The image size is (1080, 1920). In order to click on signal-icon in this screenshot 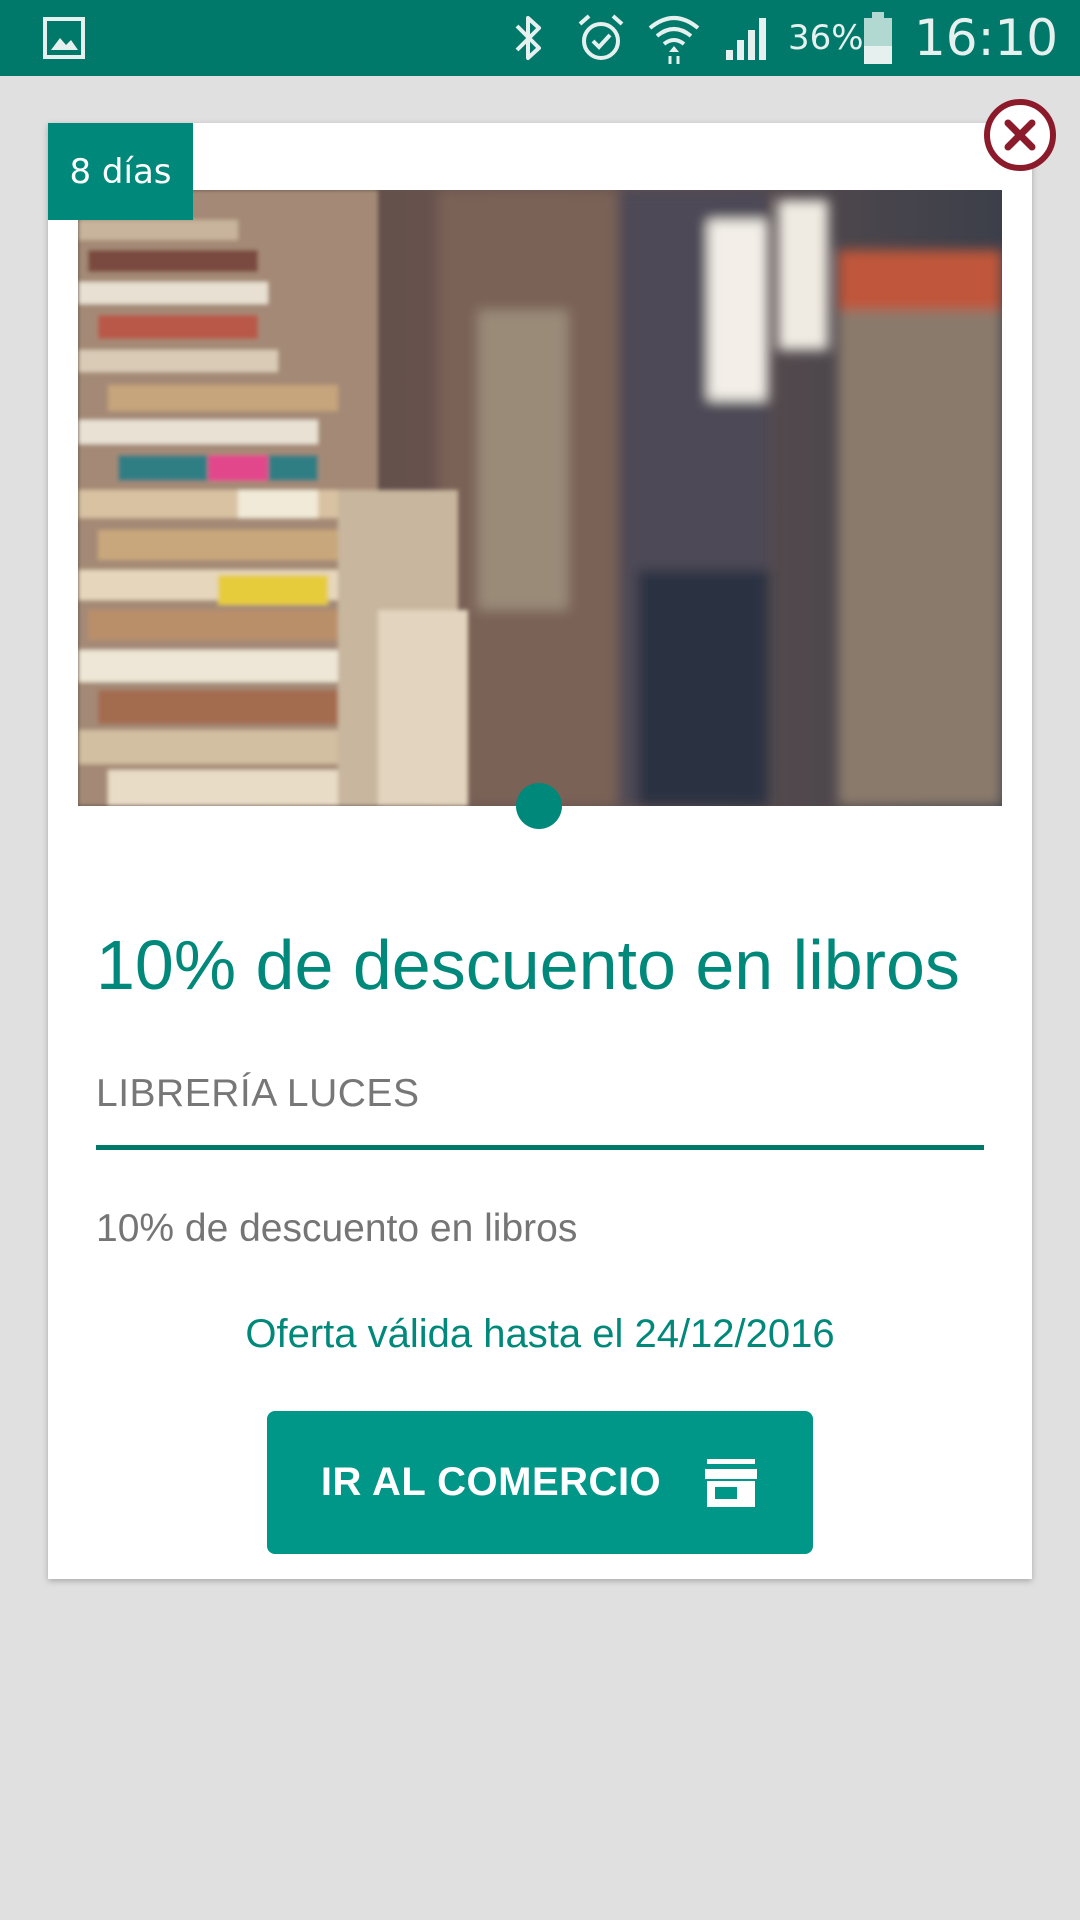, I will do `click(748, 38)`.